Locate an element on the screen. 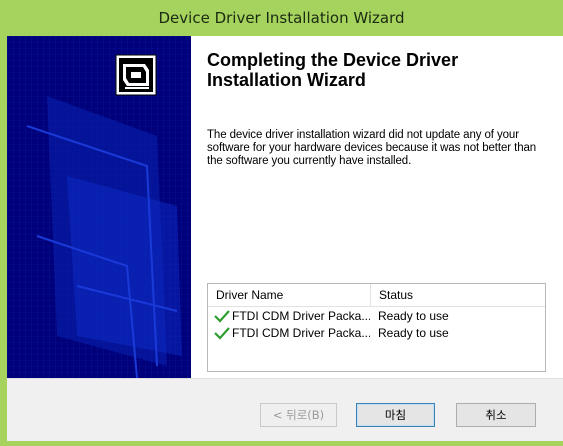 Image resolution: width=563 pixels, height=446 pixels. column-status: Status is located at coordinates (457, 295).